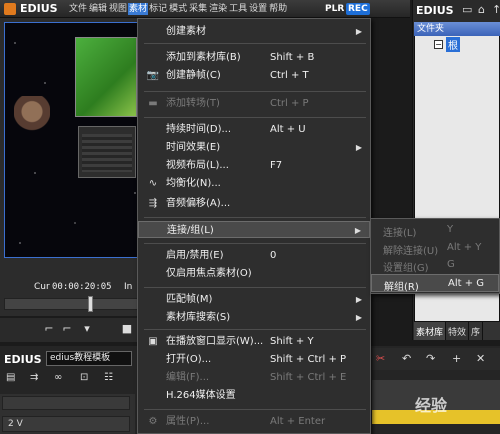 This screenshot has height=434, width=500. What do you see at coordinates (476, 331) in the screenshot?
I see `tab-sequence: 序` at bounding box center [476, 331].